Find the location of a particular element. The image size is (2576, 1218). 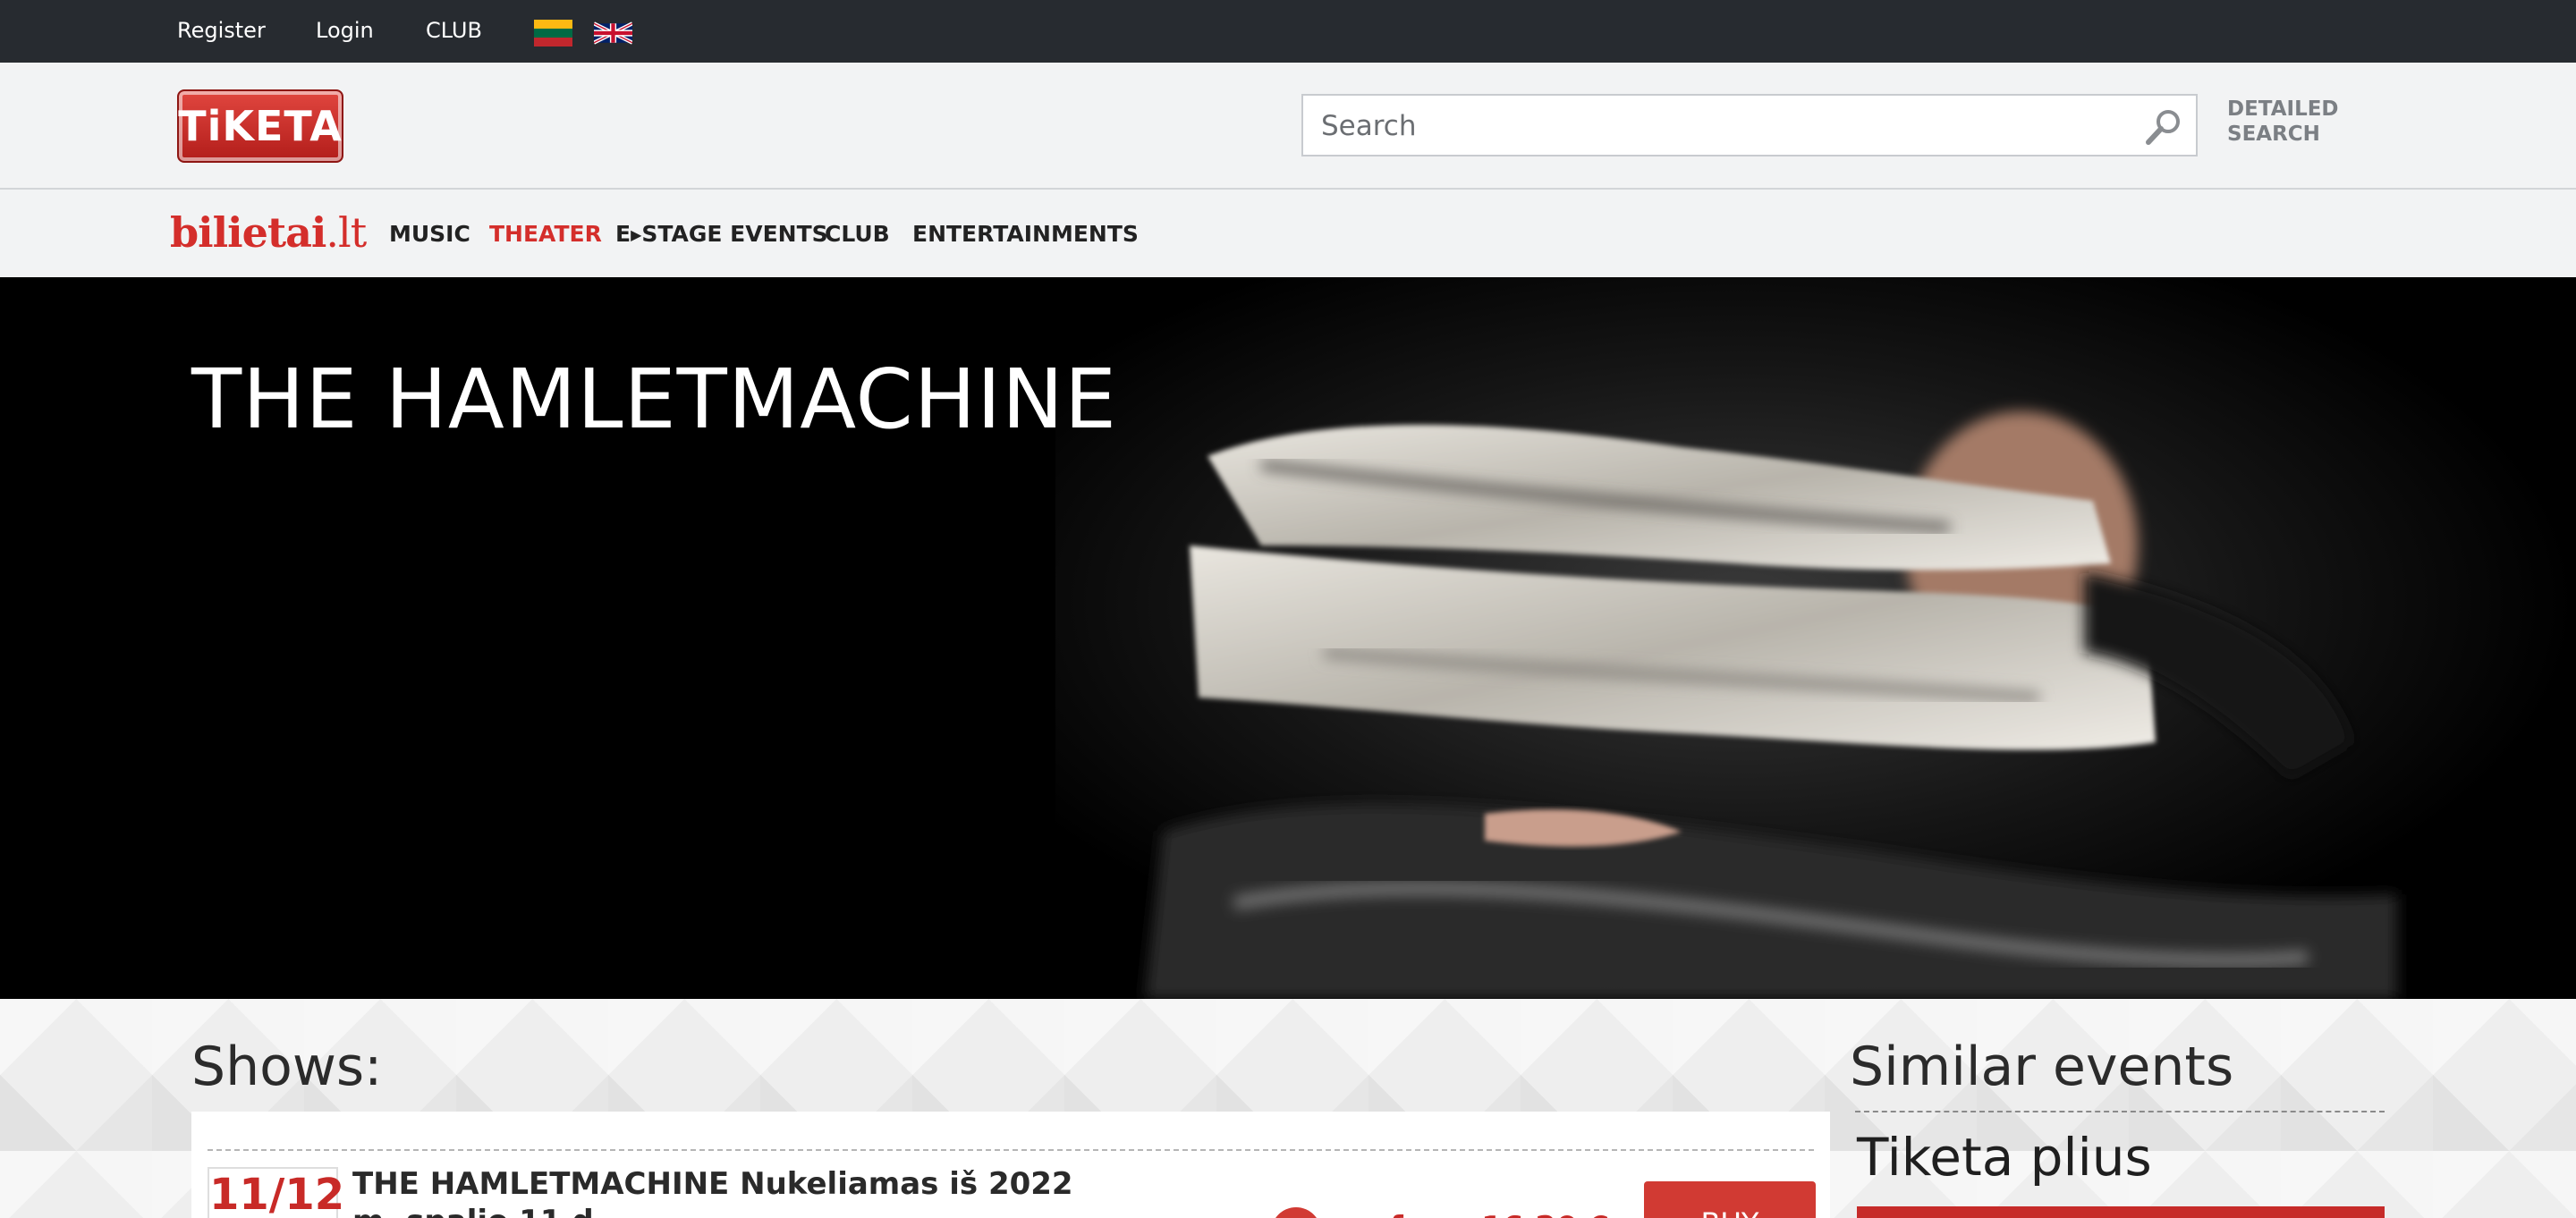

similar-events-heading: Similar events is located at coordinates (2042, 1067).